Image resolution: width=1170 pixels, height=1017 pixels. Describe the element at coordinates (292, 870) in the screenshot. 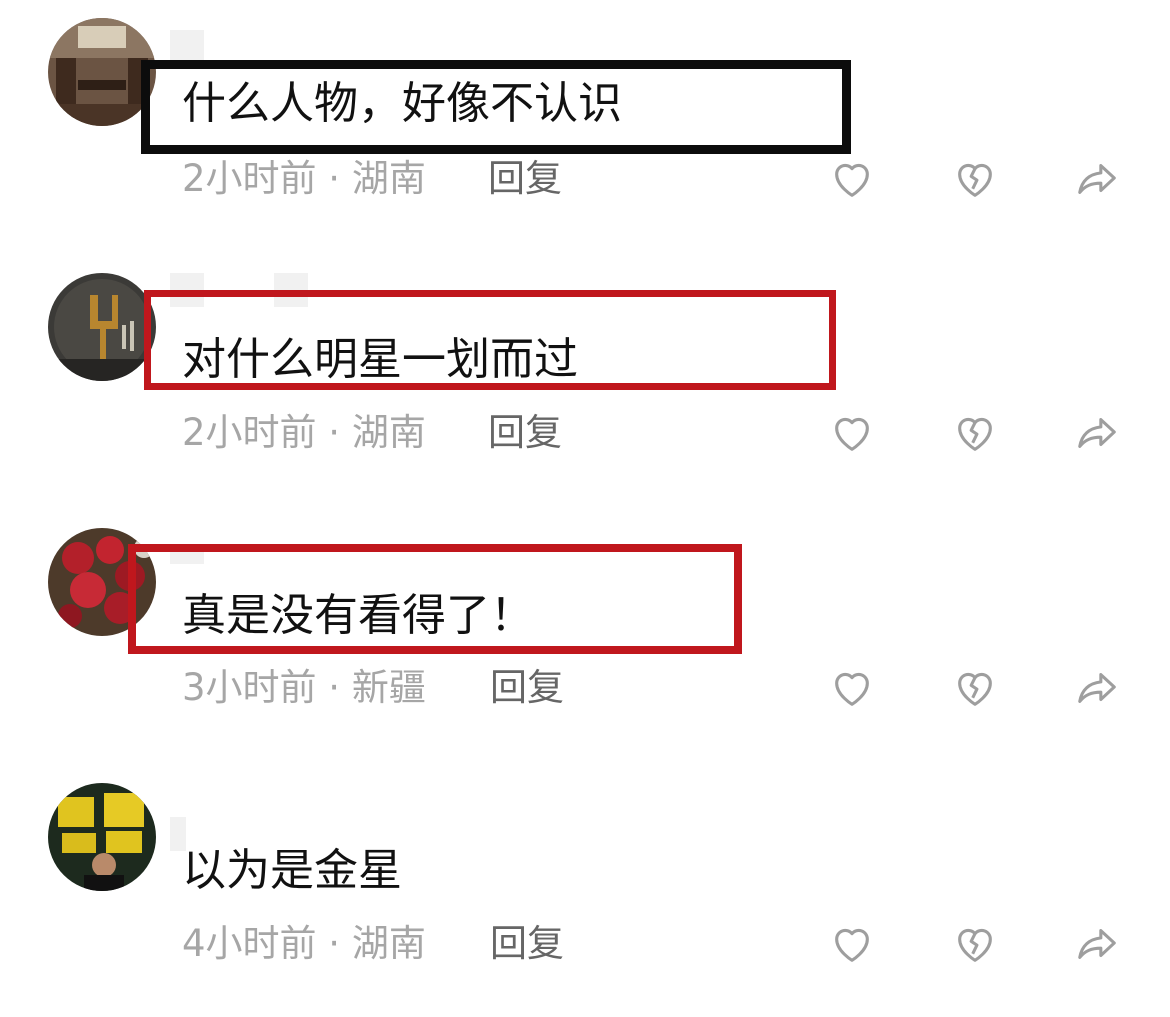

I see `comment-text: 以为是金星` at that location.